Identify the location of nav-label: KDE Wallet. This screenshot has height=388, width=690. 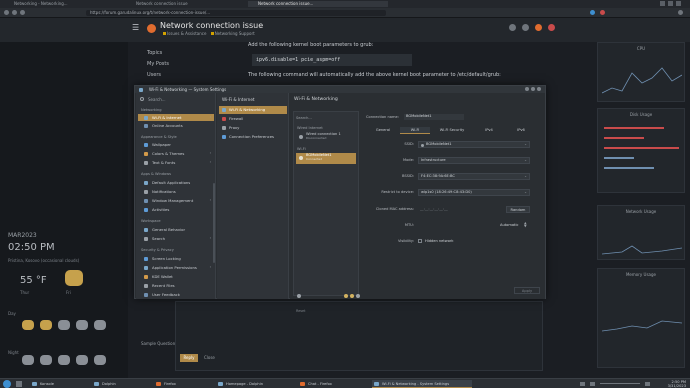
(162, 276).